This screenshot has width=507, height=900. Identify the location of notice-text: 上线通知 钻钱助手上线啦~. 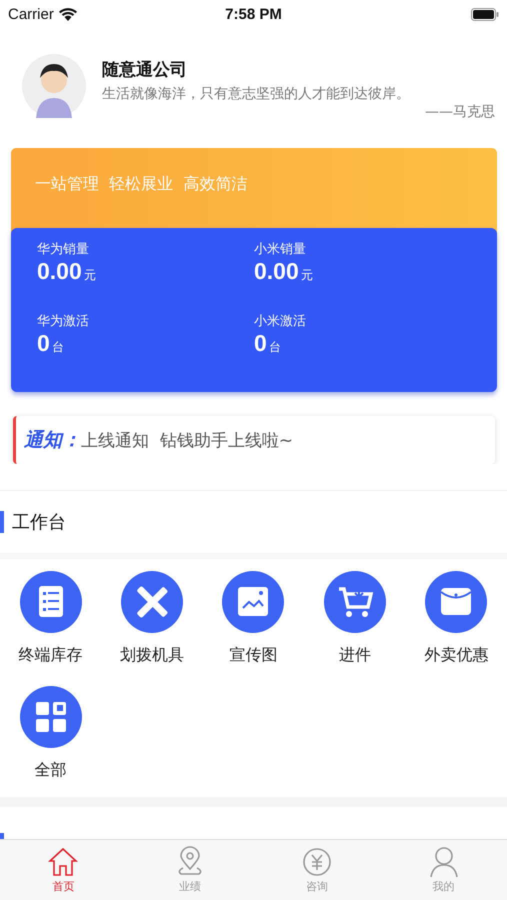
(187, 441).